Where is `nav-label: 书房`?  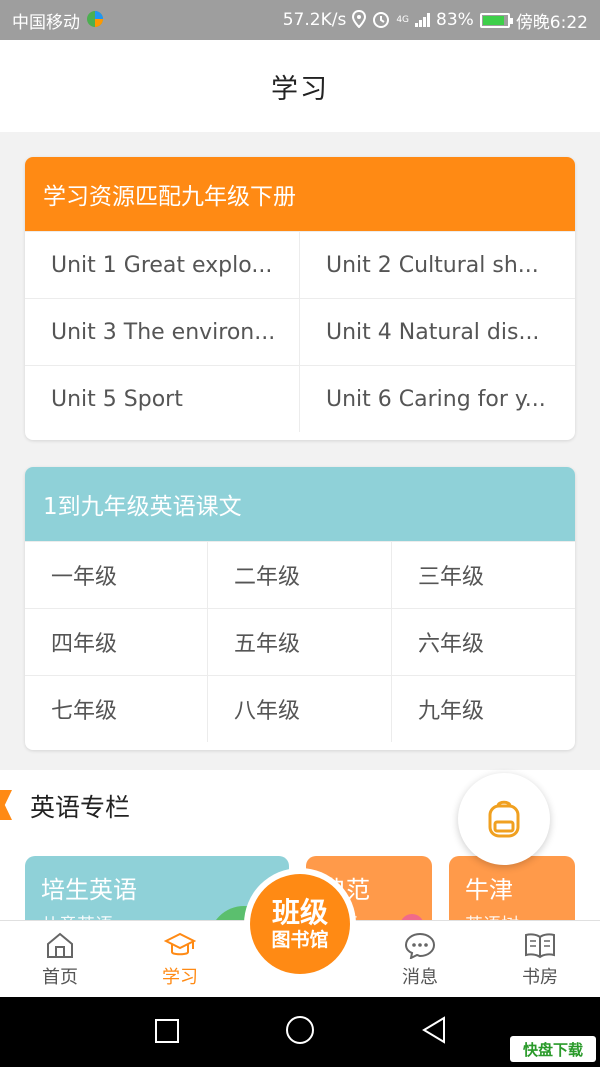
nav-label: 书房 is located at coordinates (540, 977).